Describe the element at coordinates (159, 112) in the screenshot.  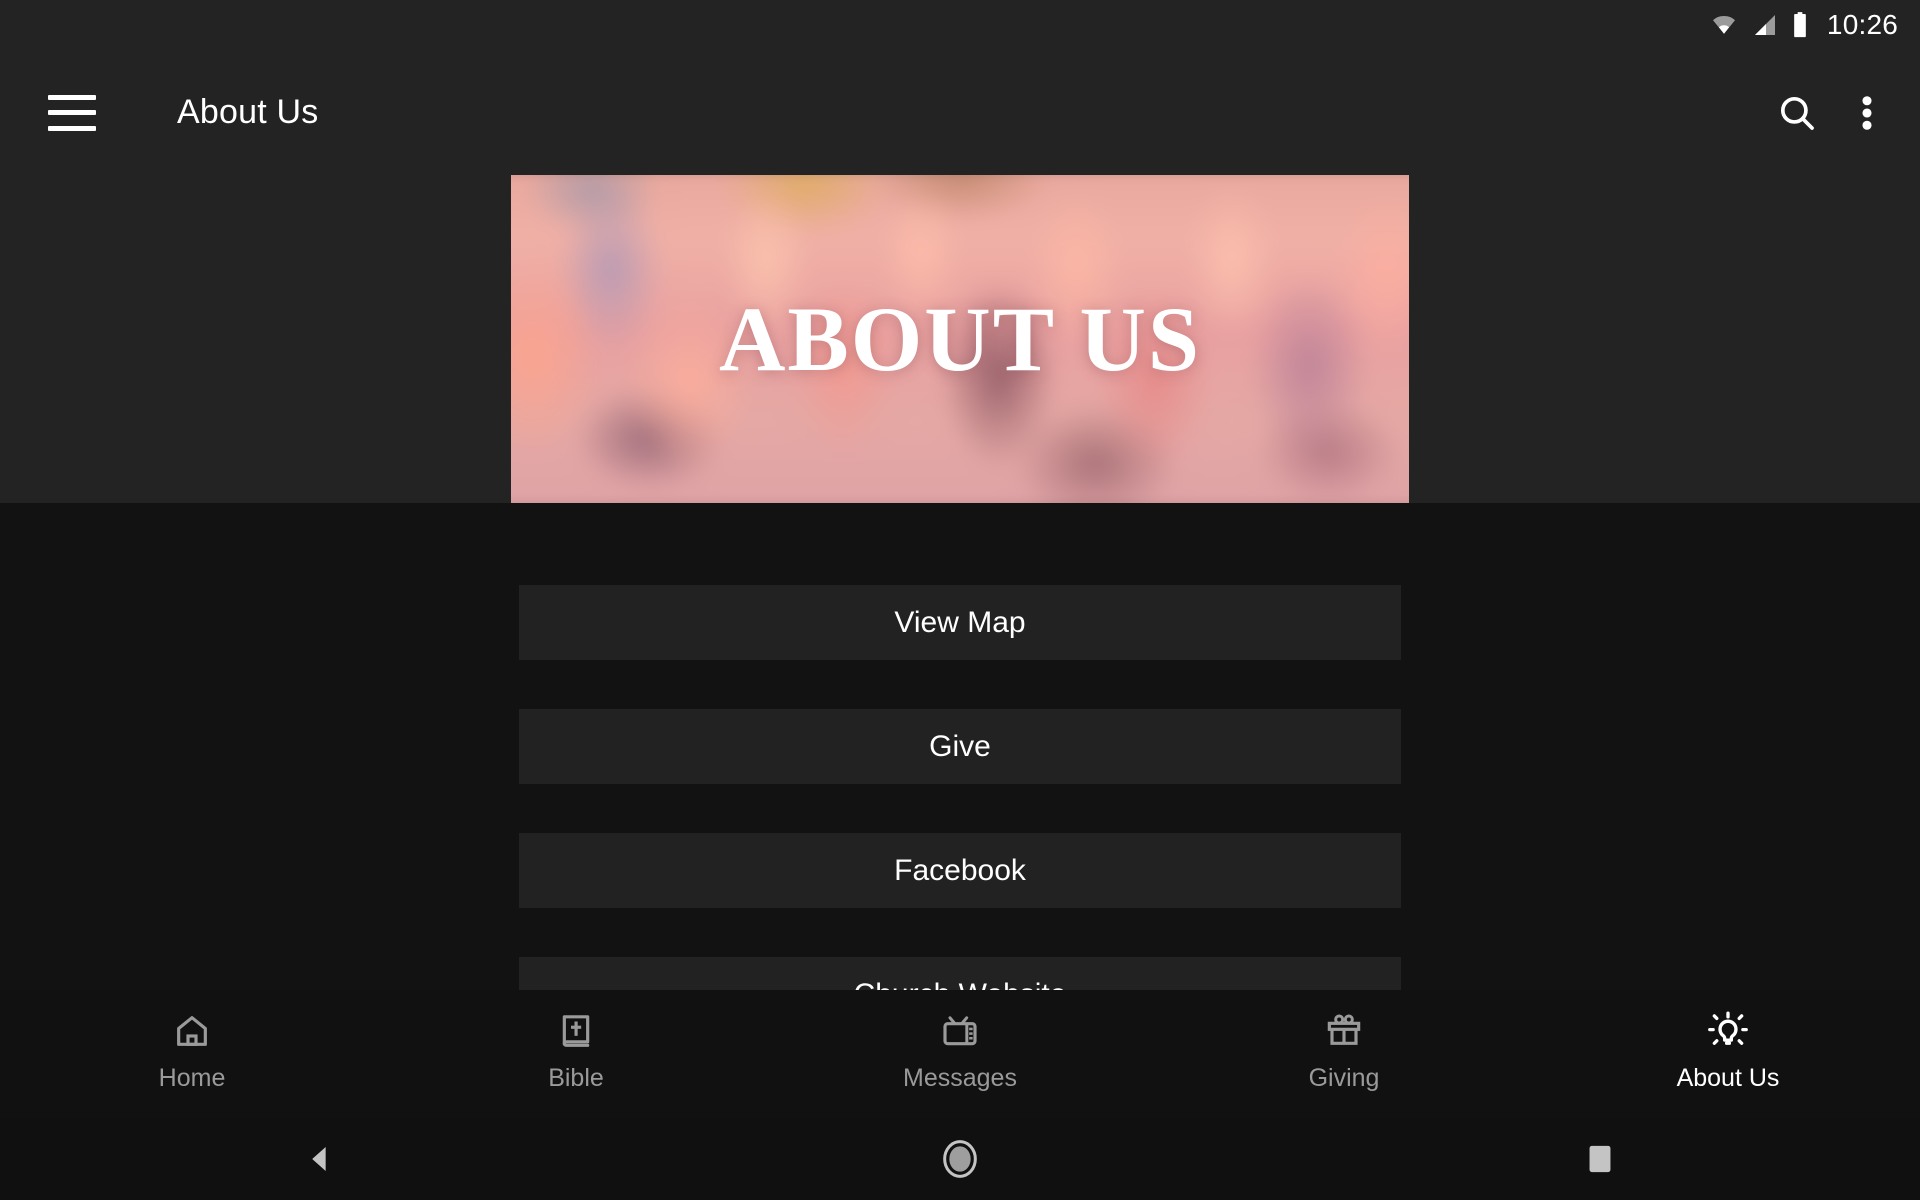
I see `app-bar-left: About Us` at that location.